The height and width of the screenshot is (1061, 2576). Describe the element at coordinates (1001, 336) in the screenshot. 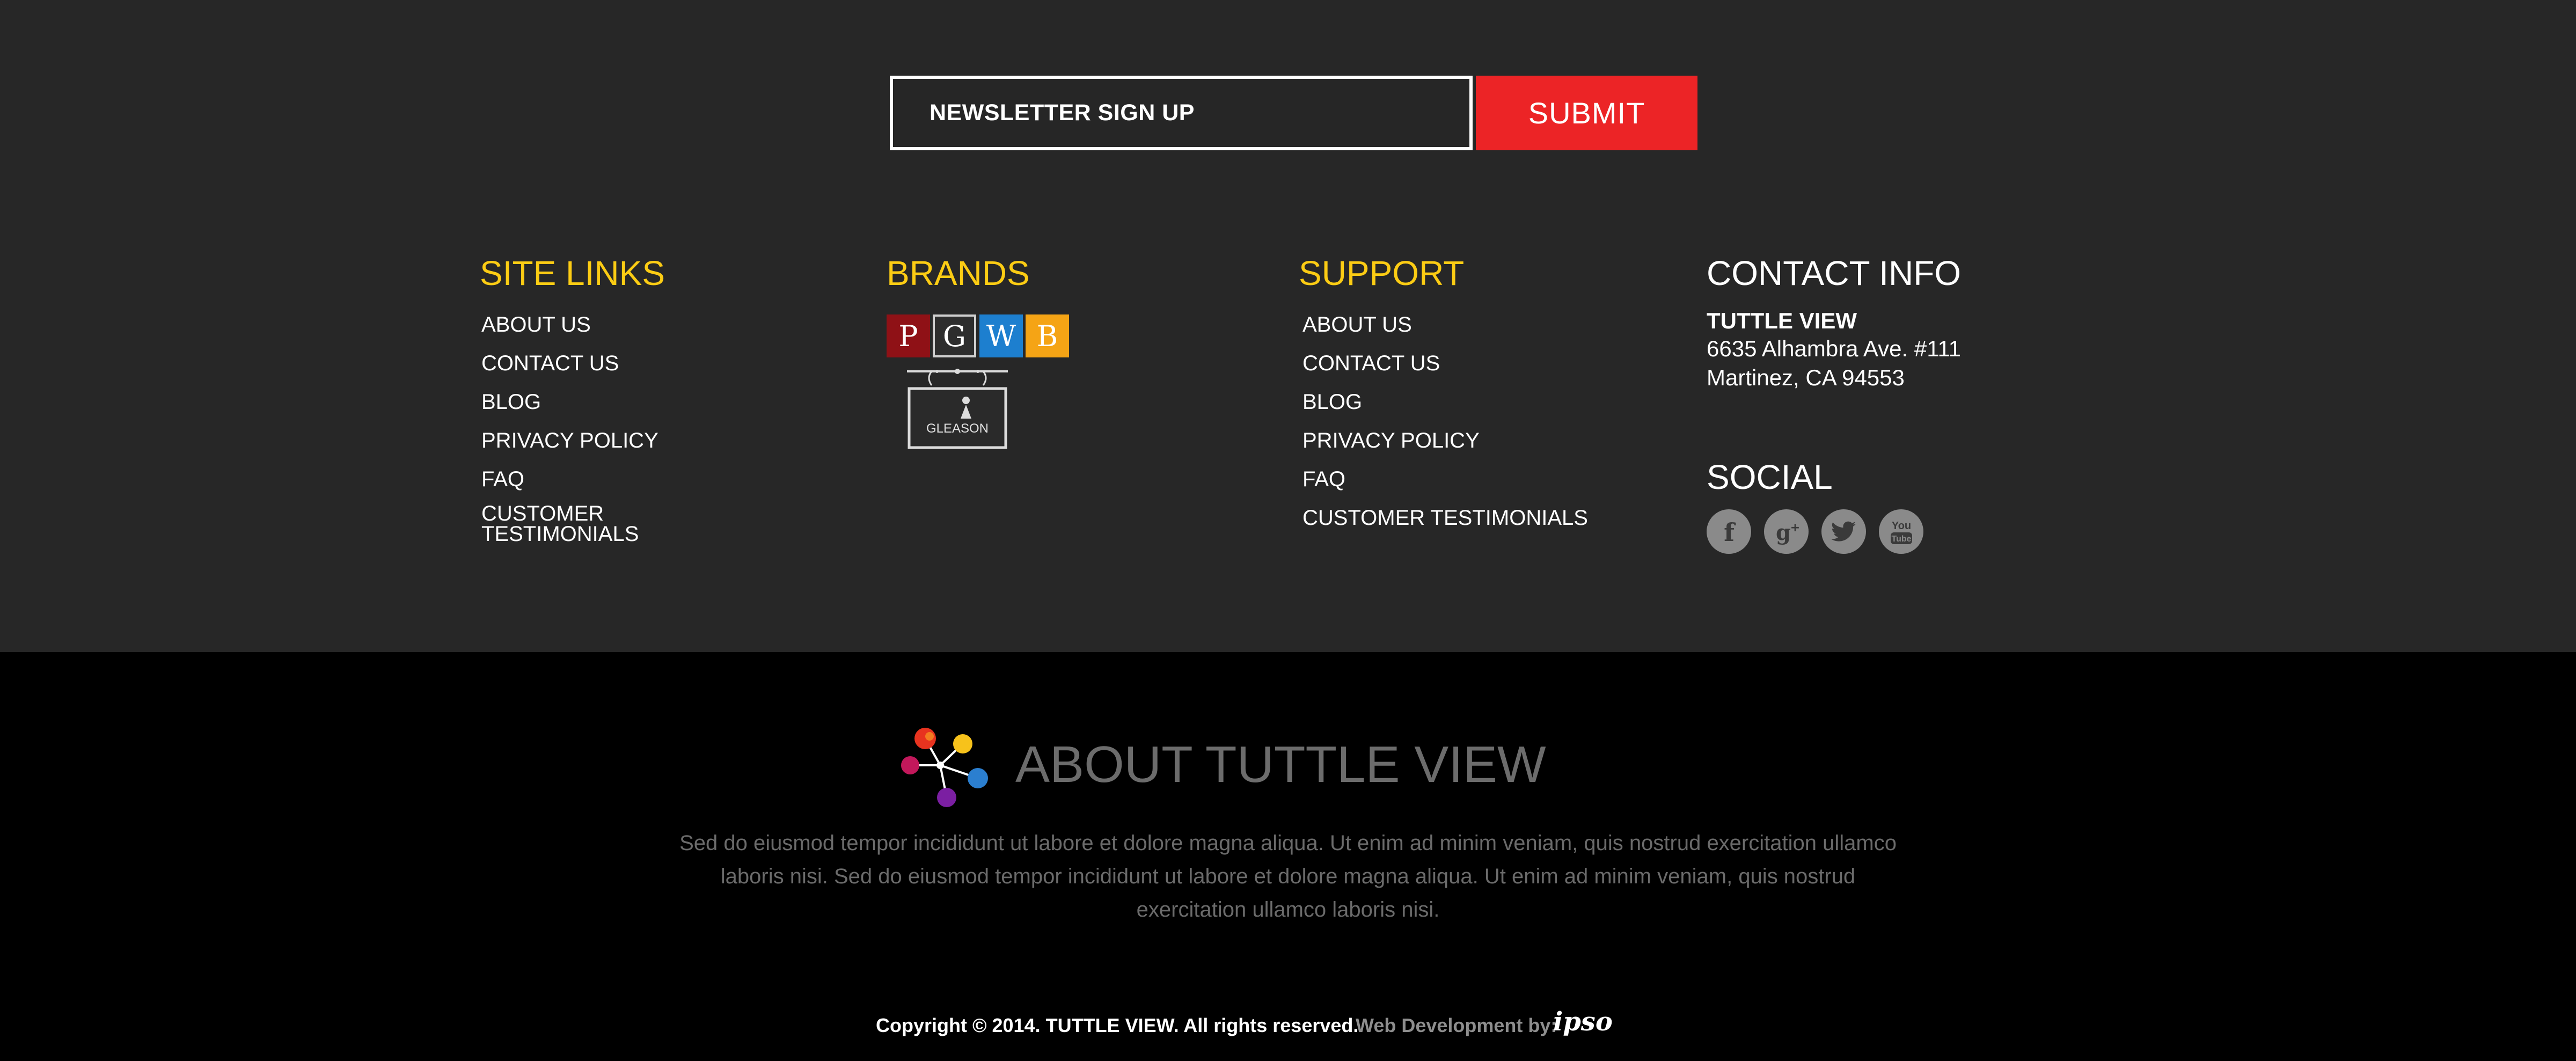

I see `brand-w-logo: W` at that location.